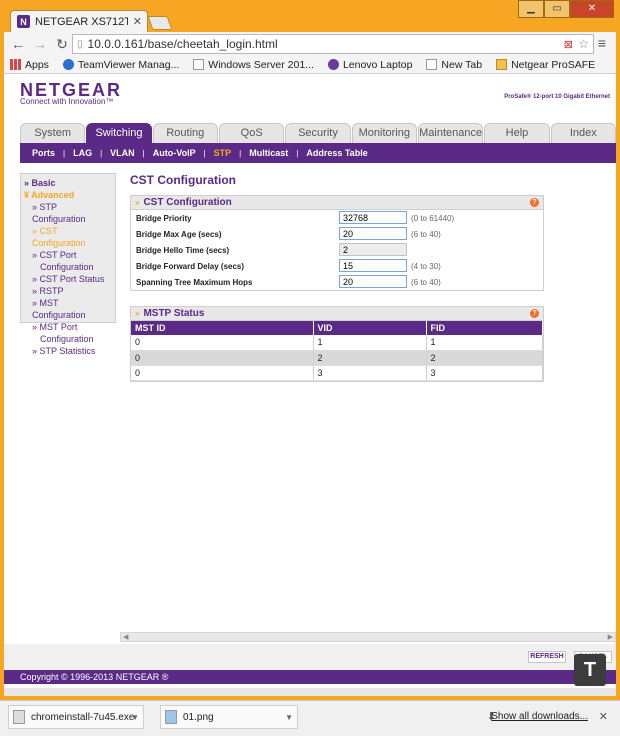  What do you see at coordinates (68, 213) in the screenshot?
I see `nav-stp-configuration: » STP Configuration` at bounding box center [68, 213].